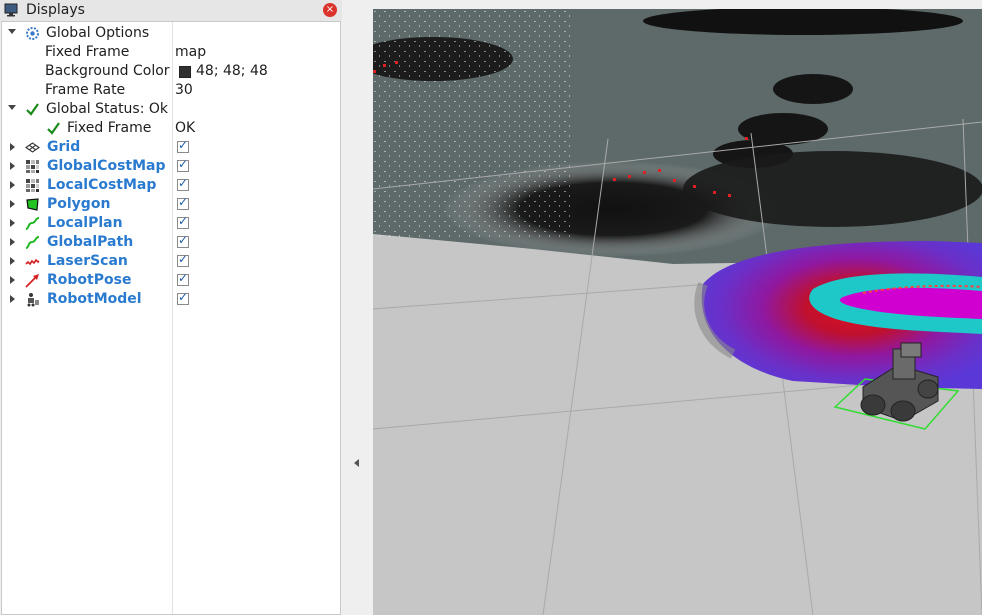 The image size is (982, 615). I want to click on display-row-localplan: LocalPlan, so click(171, 223).